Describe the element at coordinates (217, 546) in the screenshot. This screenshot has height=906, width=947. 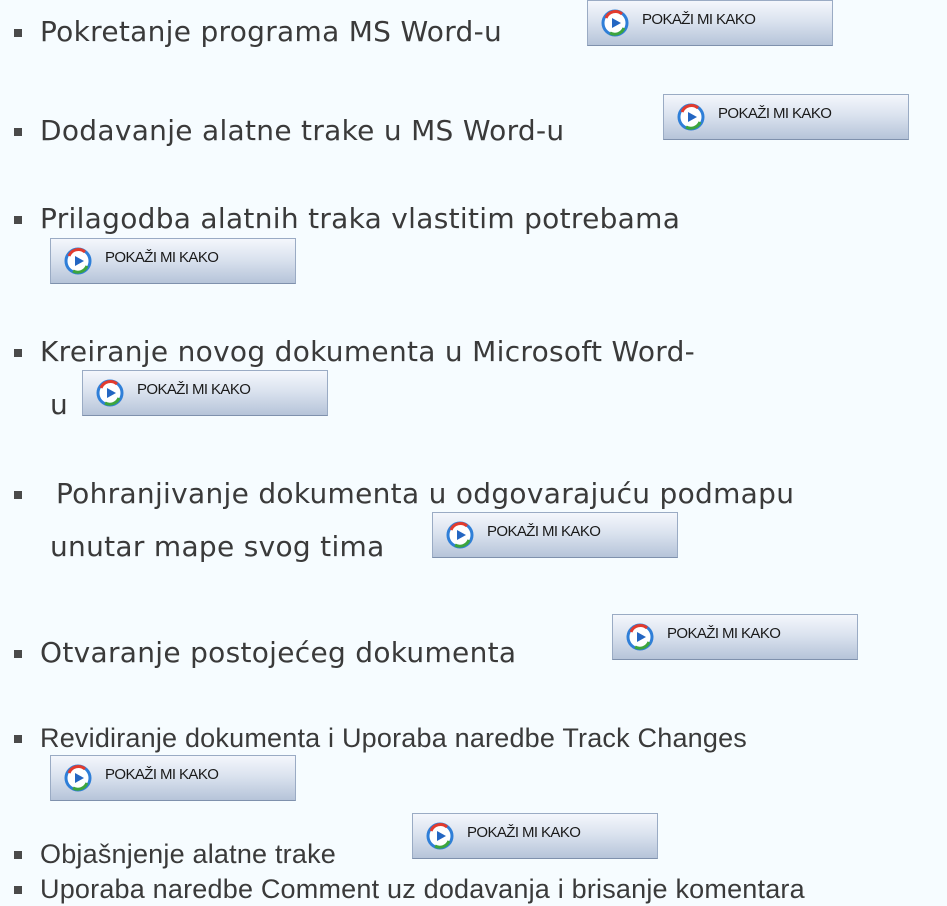
I see `item-text-continuation: unutar mape svog tima` at that location.